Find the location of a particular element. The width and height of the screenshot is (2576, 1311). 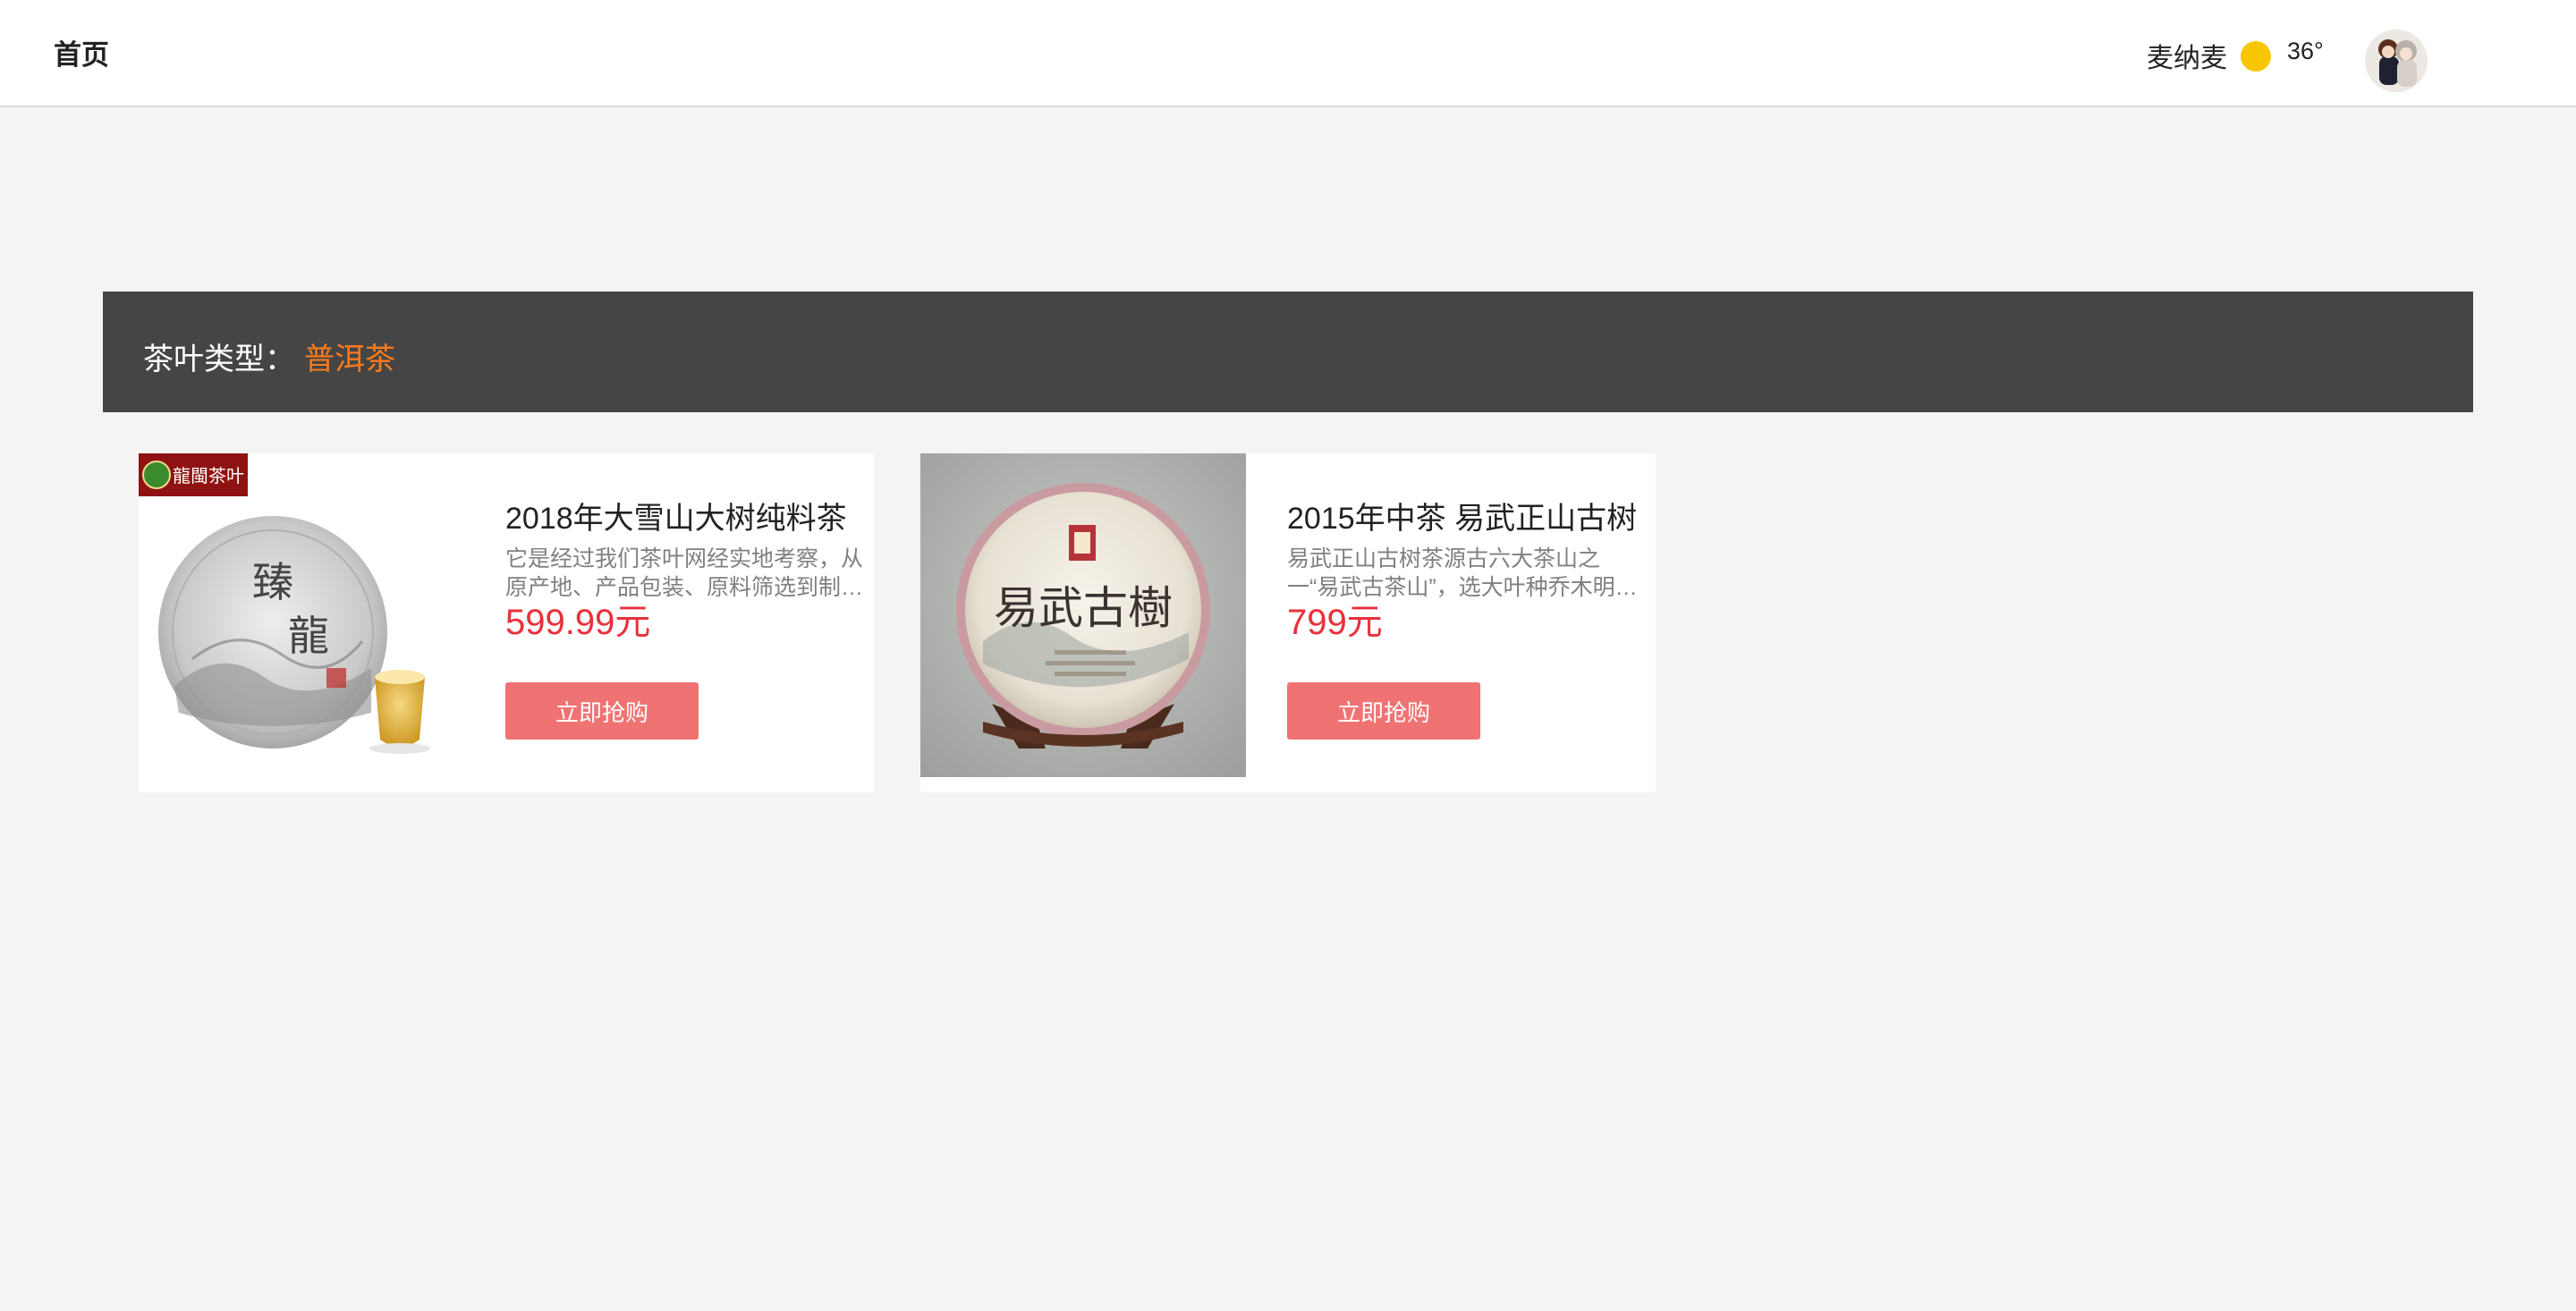

avatar is located at coordinates (2396, 61).